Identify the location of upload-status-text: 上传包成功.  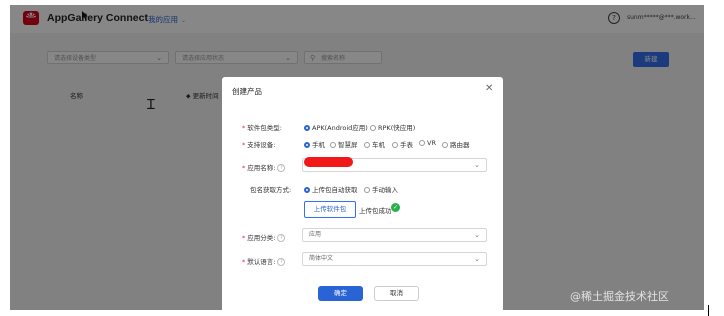
(375, 211).